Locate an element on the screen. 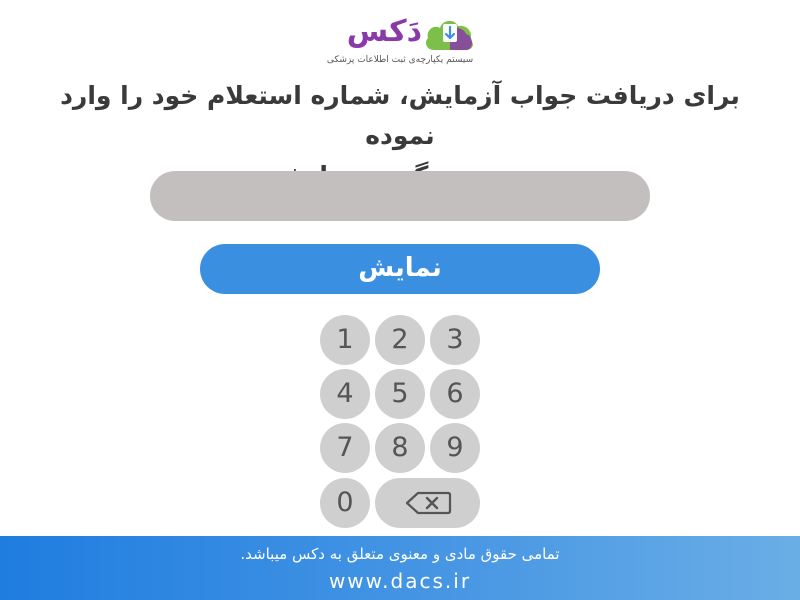  logo: دَکس سیستم یکپارچه‌ی ثبت اطلاعات پزشکی is located at coordinates (400, 40).